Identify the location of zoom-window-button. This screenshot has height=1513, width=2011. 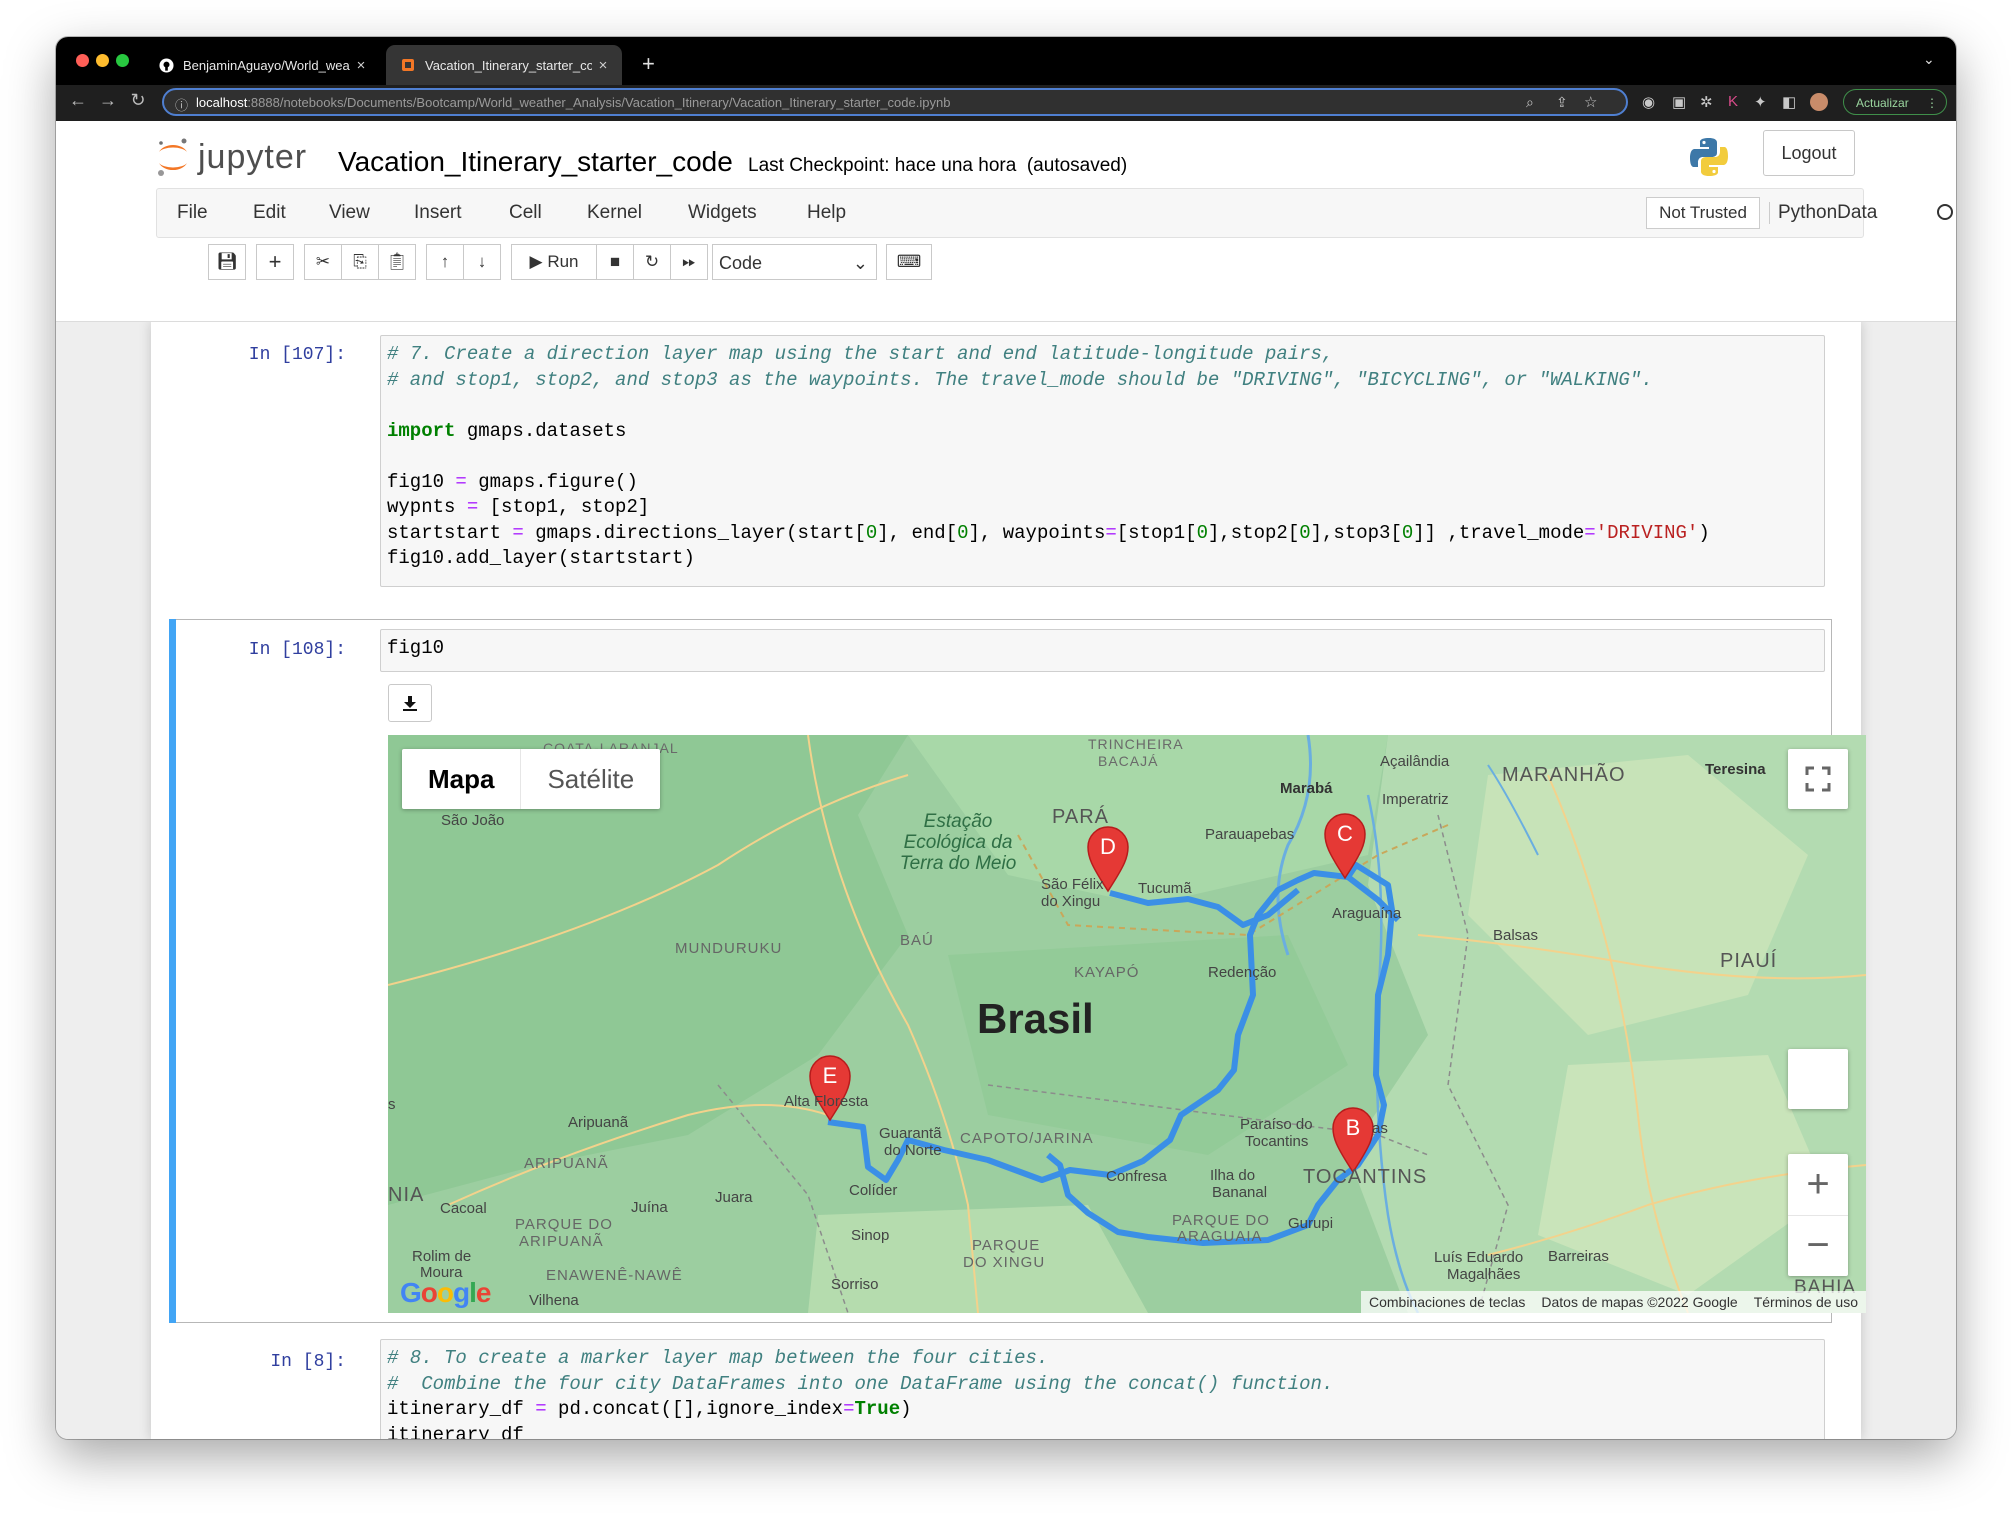
(122, 60).